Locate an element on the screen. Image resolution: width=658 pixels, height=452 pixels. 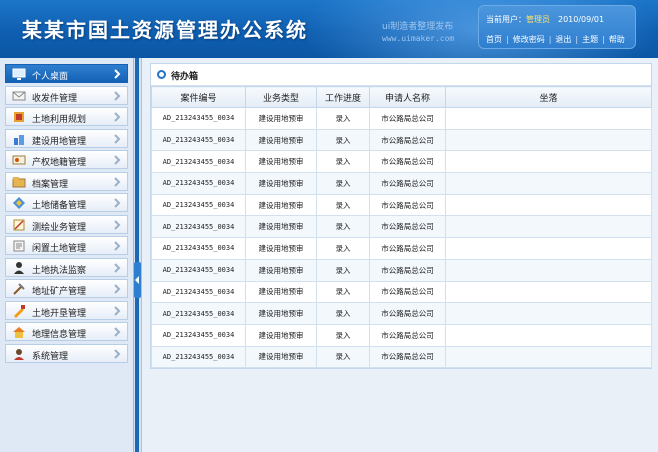
sidebar-item-label: 测绘业务管理 is located at coordinates (59, 227).